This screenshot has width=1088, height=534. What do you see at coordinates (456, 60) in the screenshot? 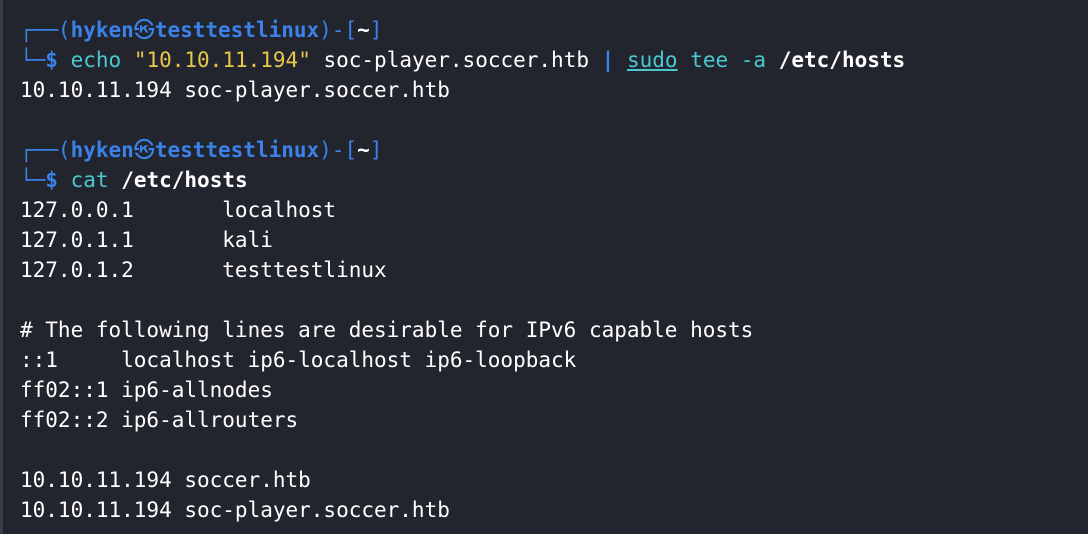
I see `command-arg: soc-player.soccer.htb` at bounding box center [456, 60].